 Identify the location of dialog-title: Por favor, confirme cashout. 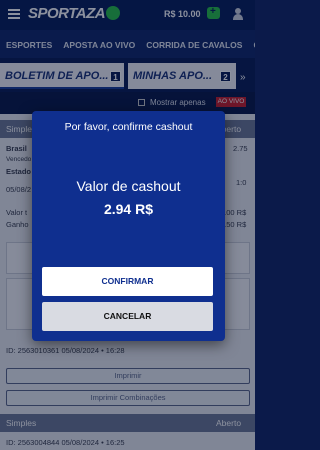
(128, 127).